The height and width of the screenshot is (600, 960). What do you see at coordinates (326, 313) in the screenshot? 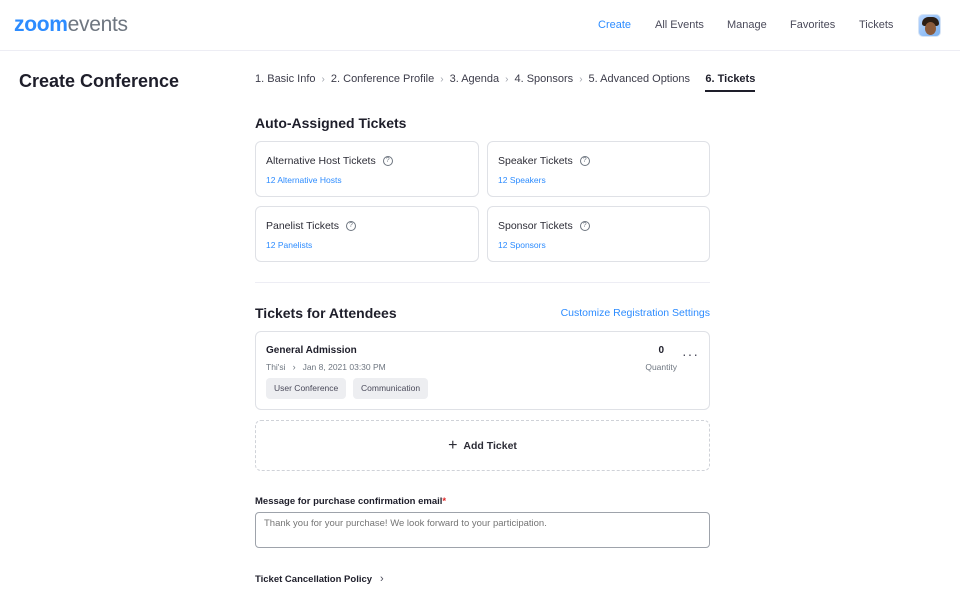
I see `attendees-title: Tickets for Attendees` at bounding box center [326, 313].